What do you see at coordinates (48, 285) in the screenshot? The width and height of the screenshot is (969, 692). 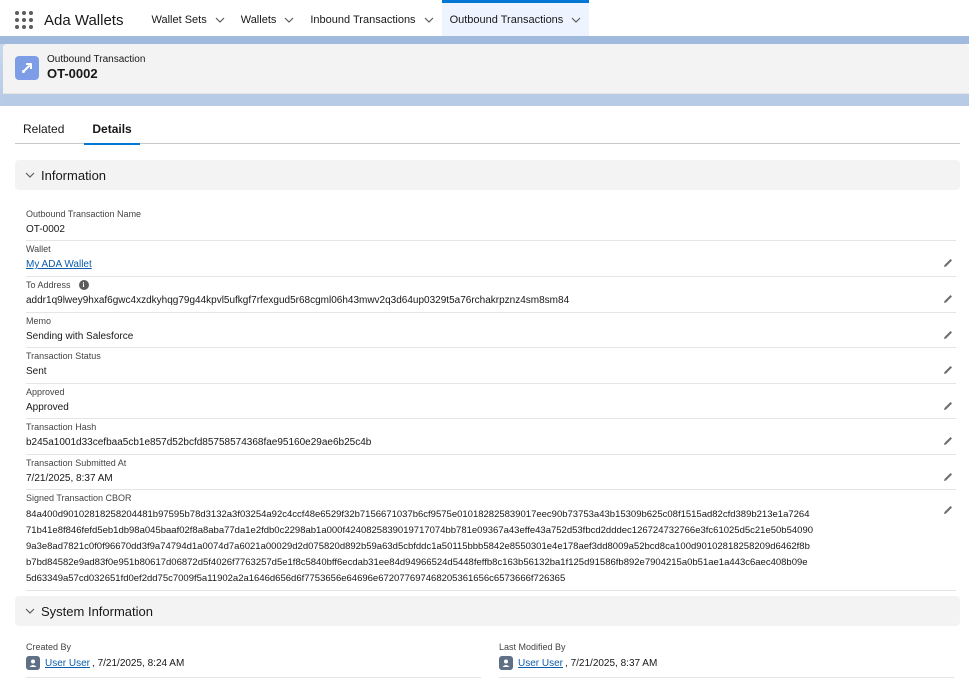 I see `field-label-text: To Address` at bounding box center [48, 285].